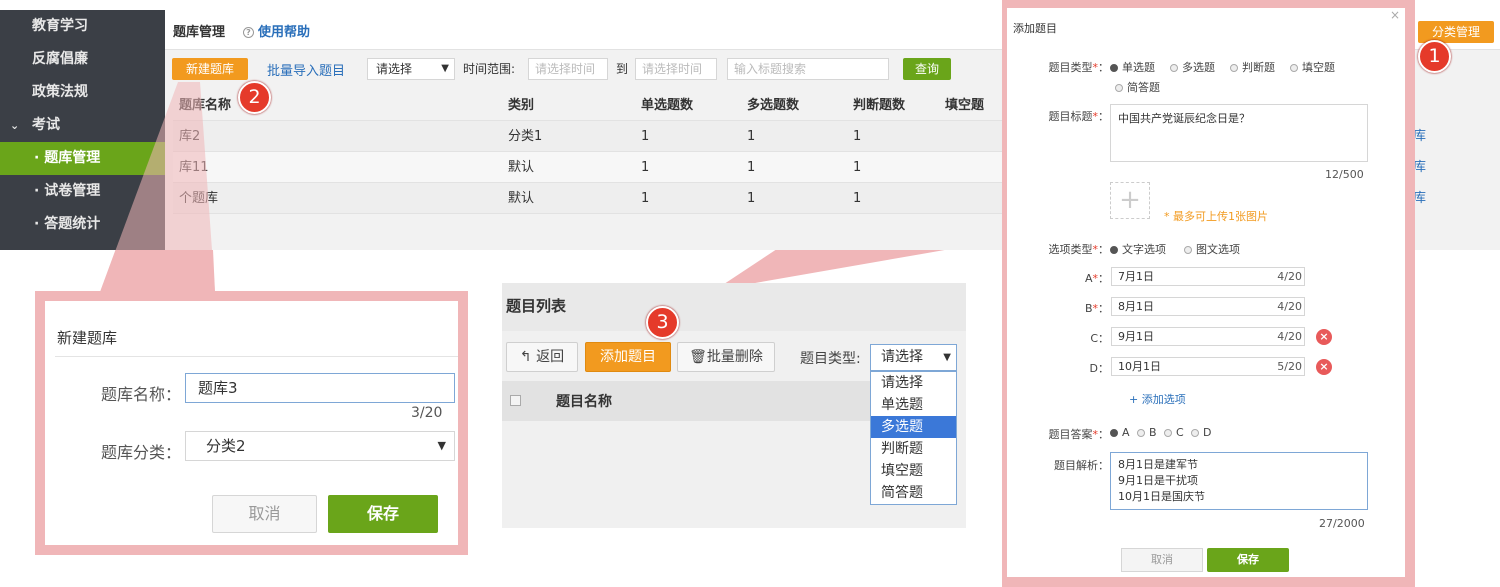 This screenshot has width=1500, height=587. Describe the element at coordinates (82, 191) in the screenshot. I see `sidebar-item-papers: · 试卷管理` at that location.